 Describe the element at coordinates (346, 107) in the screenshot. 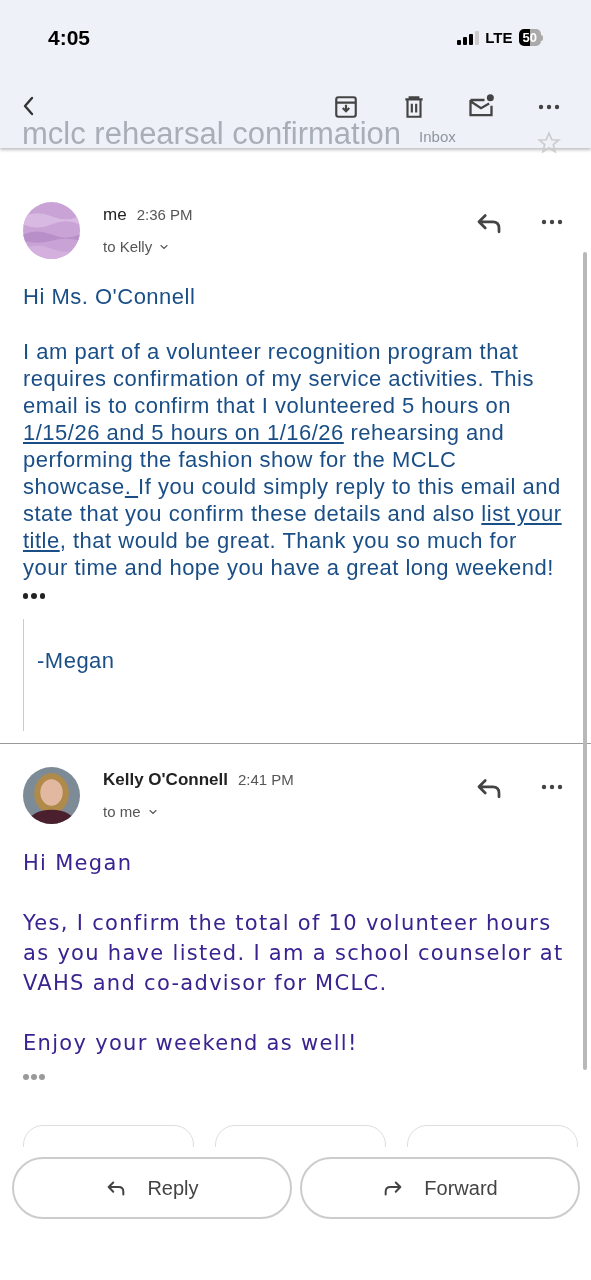

I see `archive-icon` at that location.